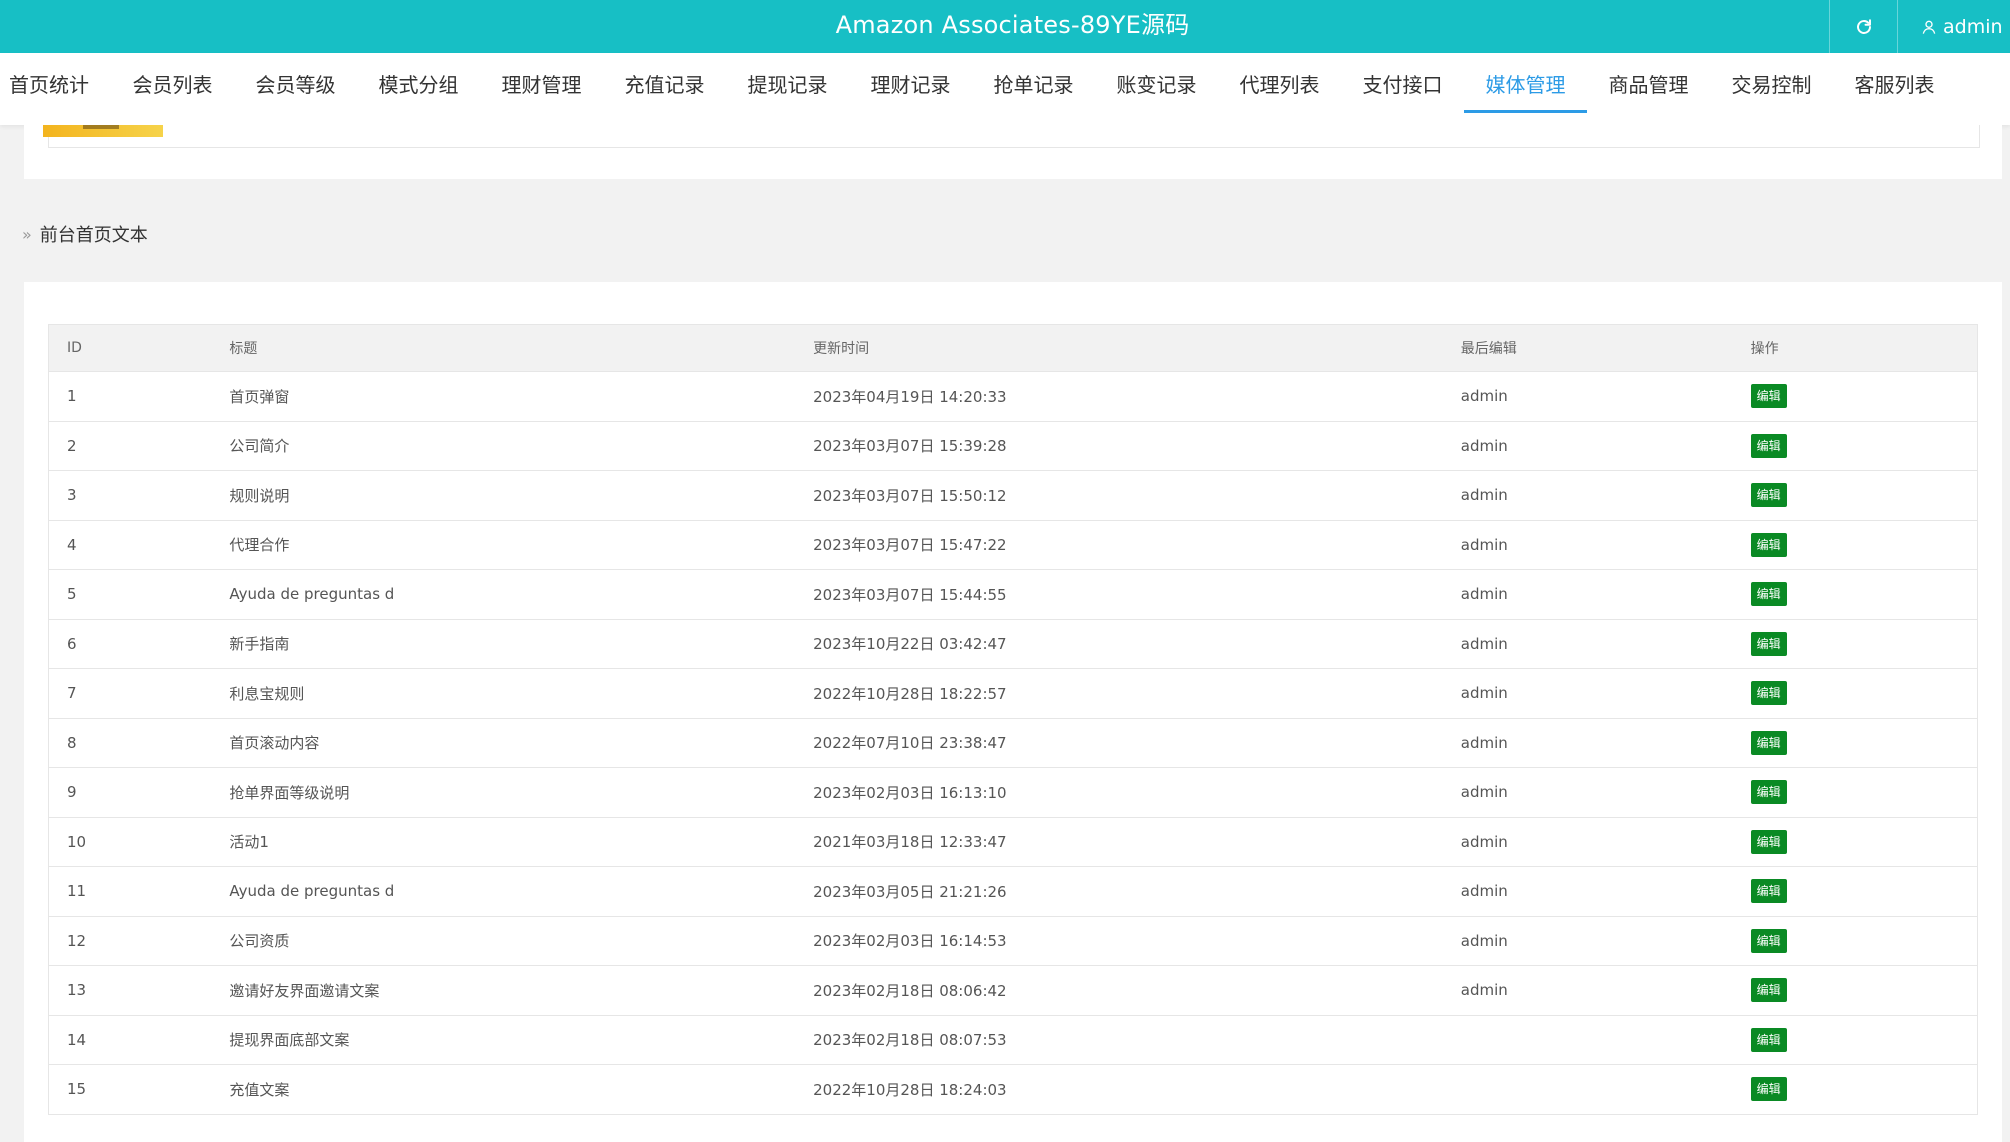  What do you see at coordinates (130, 693) in the screenshot?
I see `cell-id: 7` at bounding box center [130, 693].